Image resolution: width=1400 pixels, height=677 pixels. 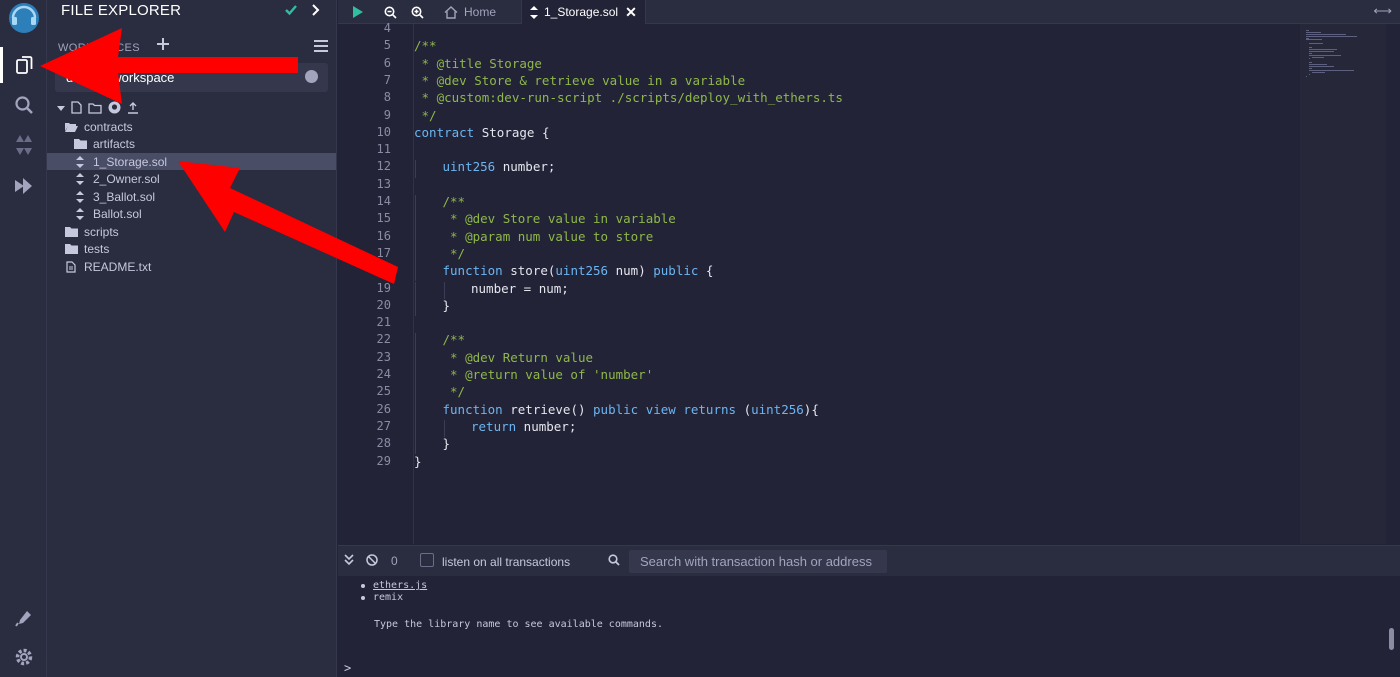 I want to click on file-explorer-icon, so click(x=23, y=65).